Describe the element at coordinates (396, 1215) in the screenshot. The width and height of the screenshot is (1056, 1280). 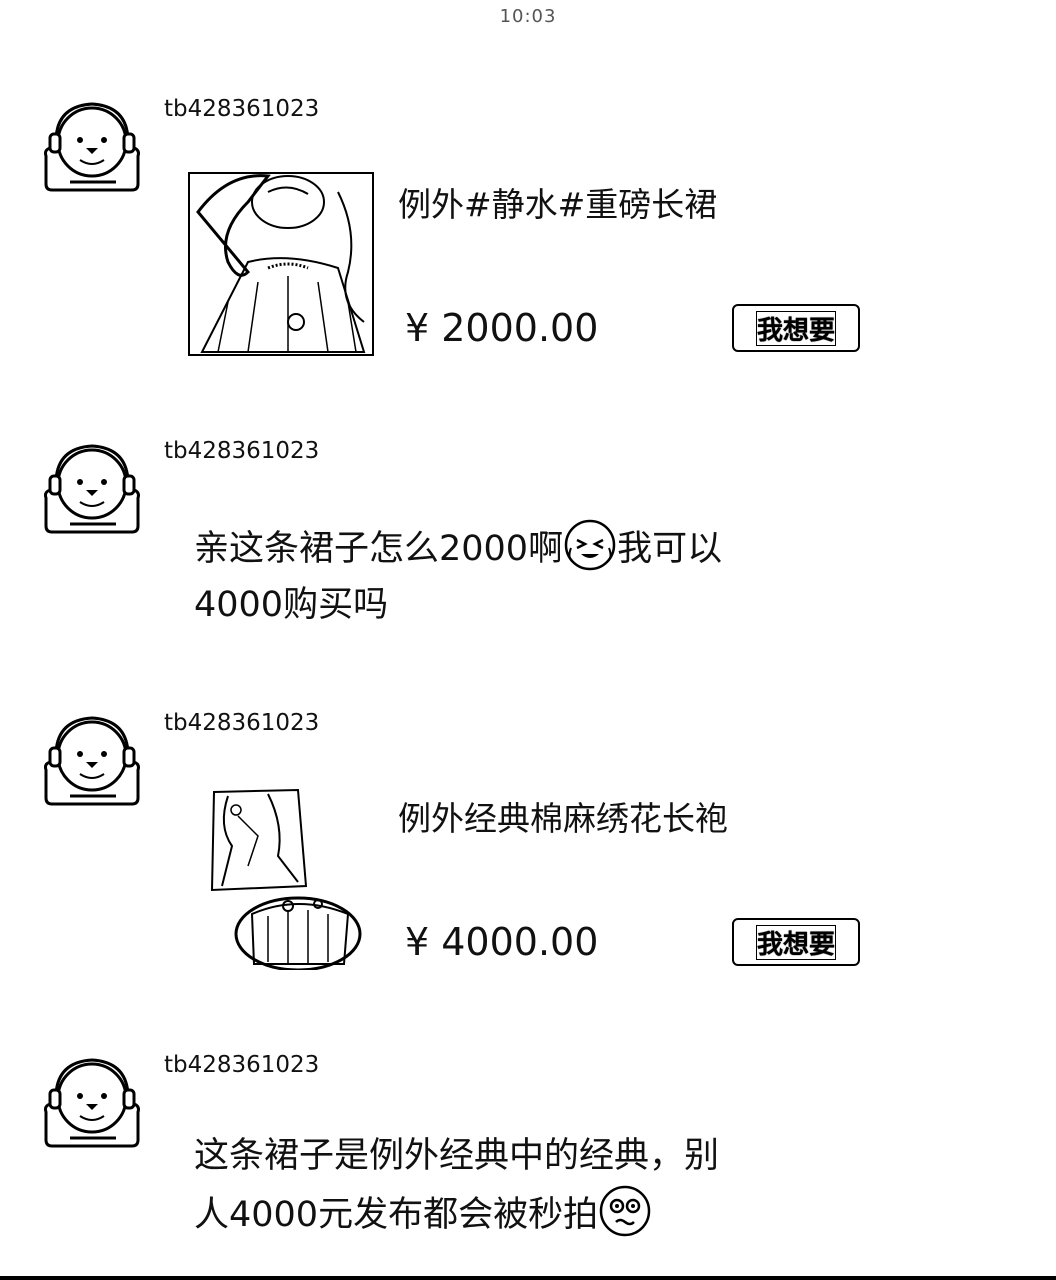
I see `message-line-text: 人4000元发布都会被秒拍` at that location.